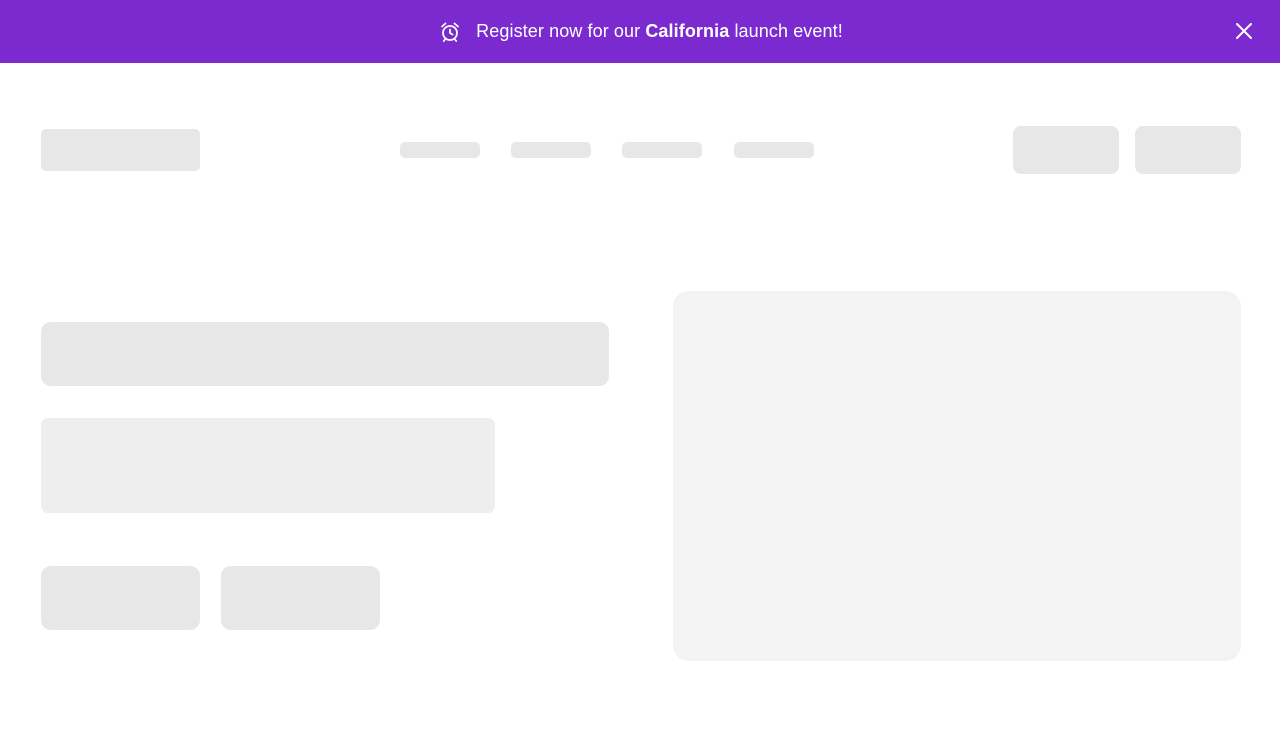 The height and width of the screenshot is (750, 1280). I want to click on banner-text-after: launch event!, so click(786, 31).